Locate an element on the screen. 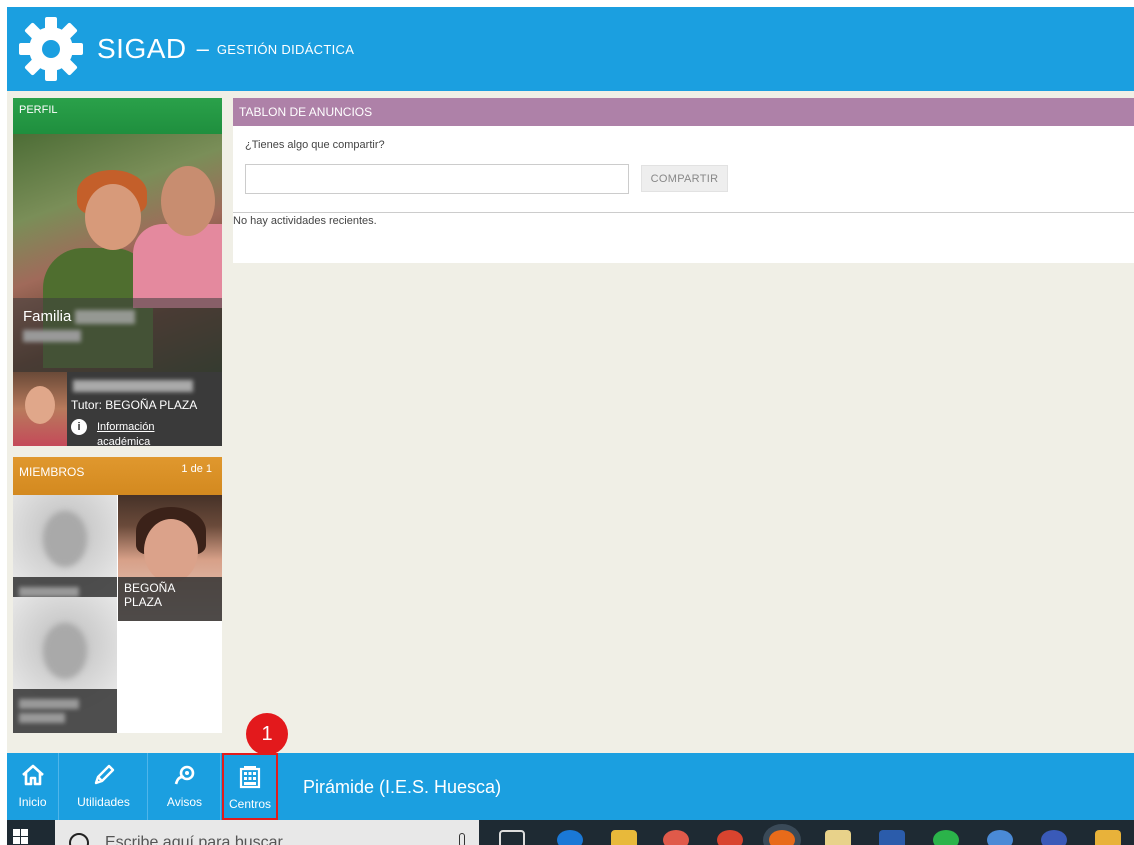  step-badge: 1 is located at coordinates (267, 734).